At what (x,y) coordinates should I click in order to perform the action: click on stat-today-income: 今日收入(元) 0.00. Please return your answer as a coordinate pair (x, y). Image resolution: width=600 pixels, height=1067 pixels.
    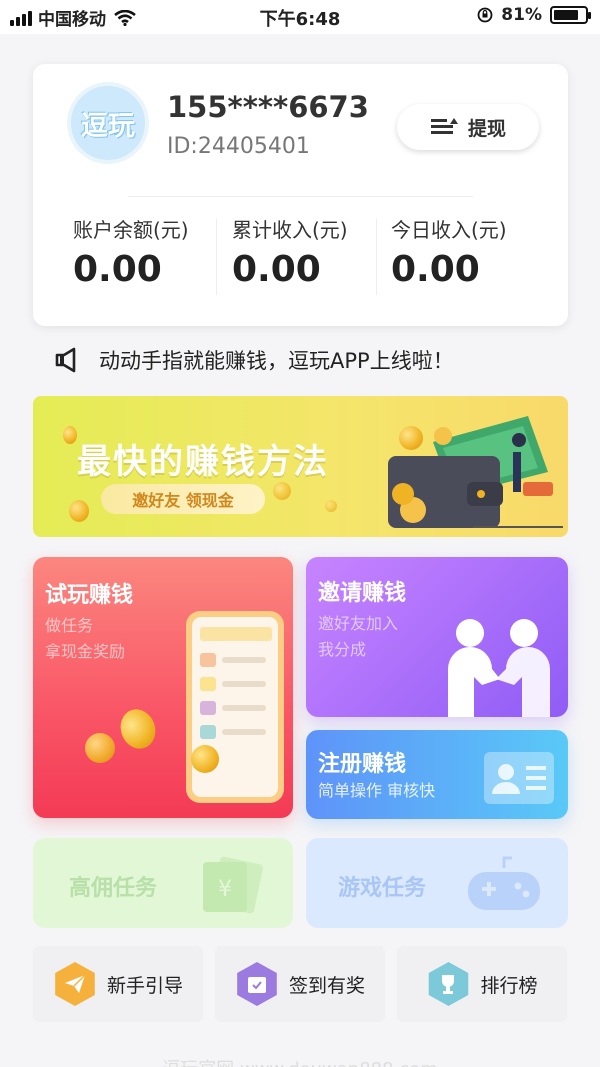
    Looking at the image, I should click on (470, 252).